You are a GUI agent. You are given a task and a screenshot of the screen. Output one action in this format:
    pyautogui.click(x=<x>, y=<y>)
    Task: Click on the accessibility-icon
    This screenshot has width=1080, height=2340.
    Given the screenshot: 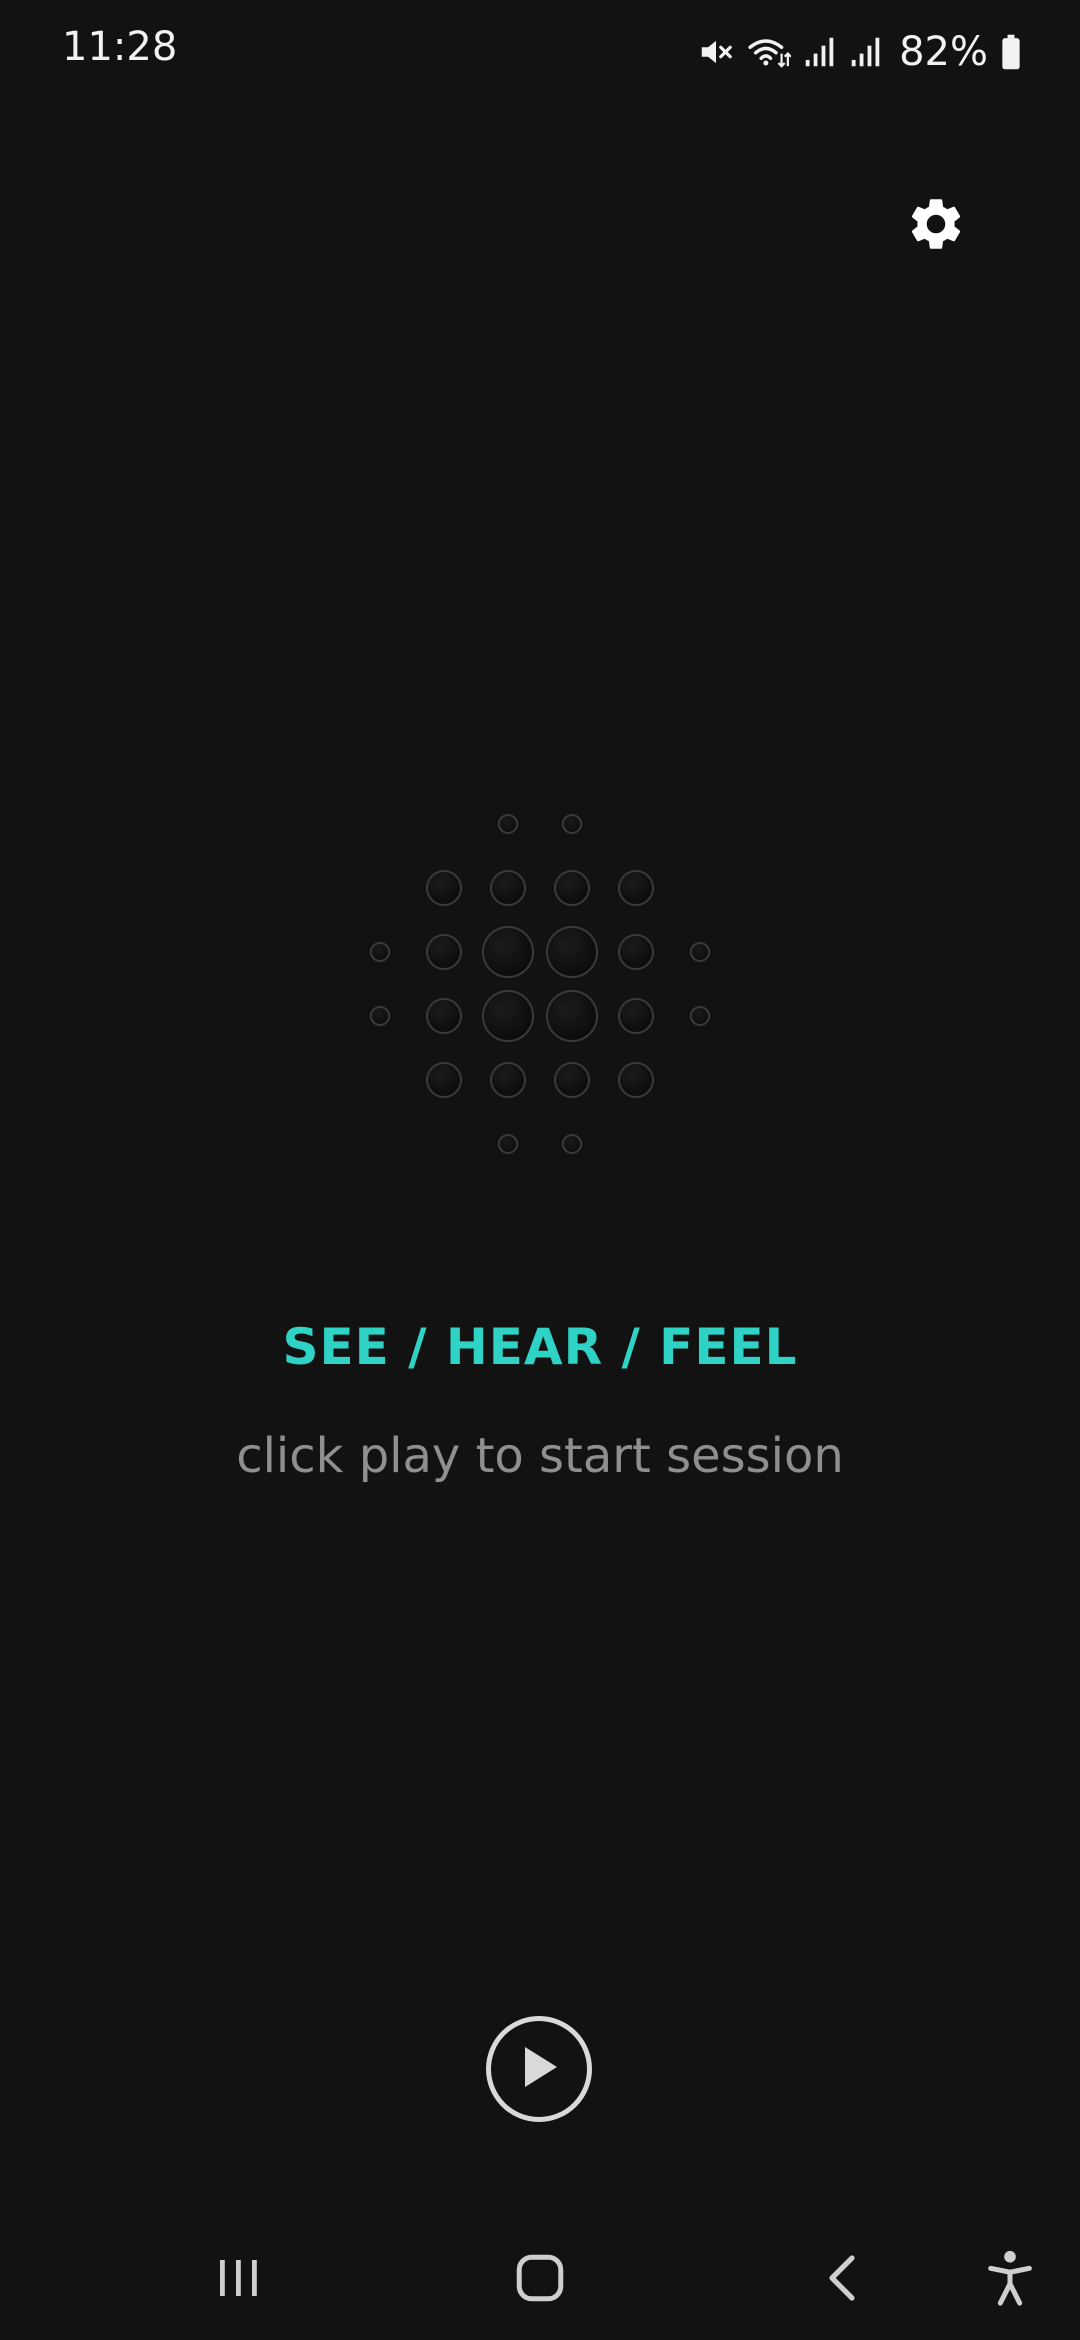 What is the action you would take?
    pyautogui.click(x=1010, y=2280)
    